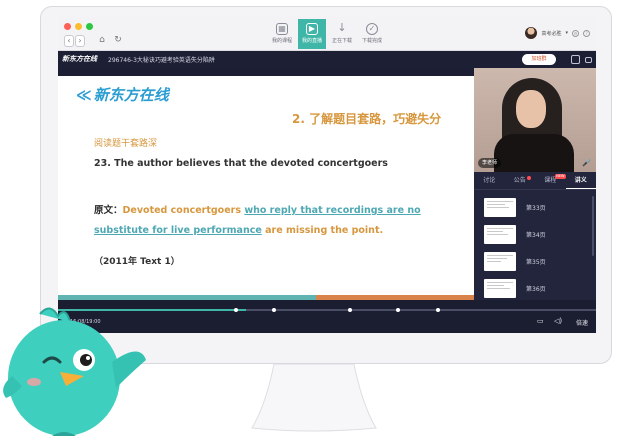 This screenshot has height=446, width=635. I want to click on tab-label: 我的课程, so click(281, 41).